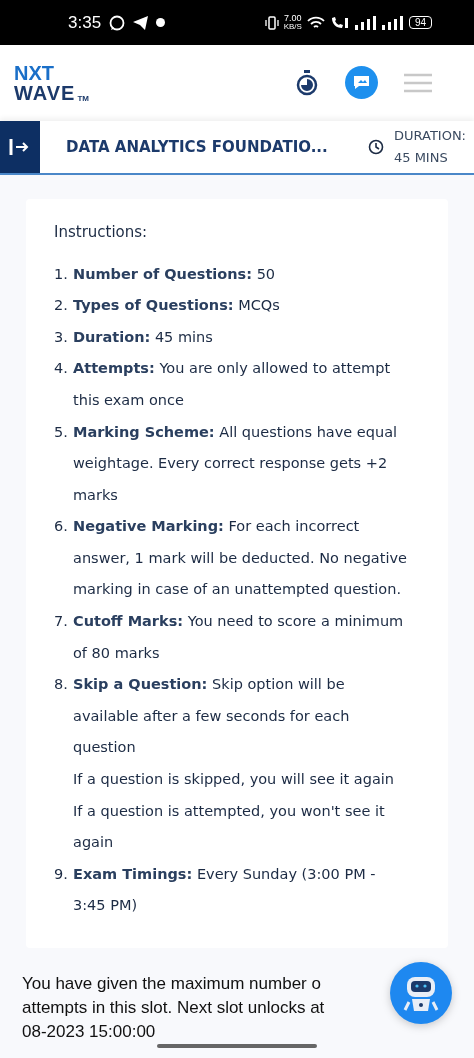 The width and height of the screenshot is (474, 1058). What do you see at coordinates (174, 274) in the screenshot?
I see `instruction-text: Number of Questions: 50` at bounding box center [174, 274].